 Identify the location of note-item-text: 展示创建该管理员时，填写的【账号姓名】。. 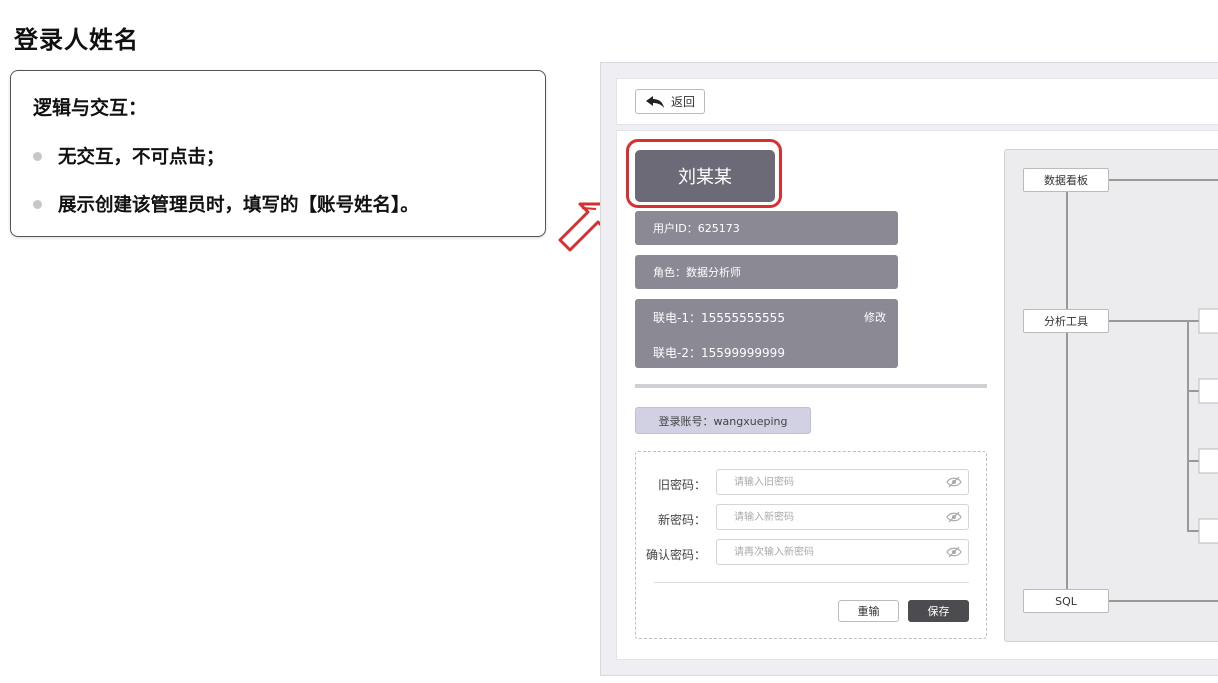
(238, 205).